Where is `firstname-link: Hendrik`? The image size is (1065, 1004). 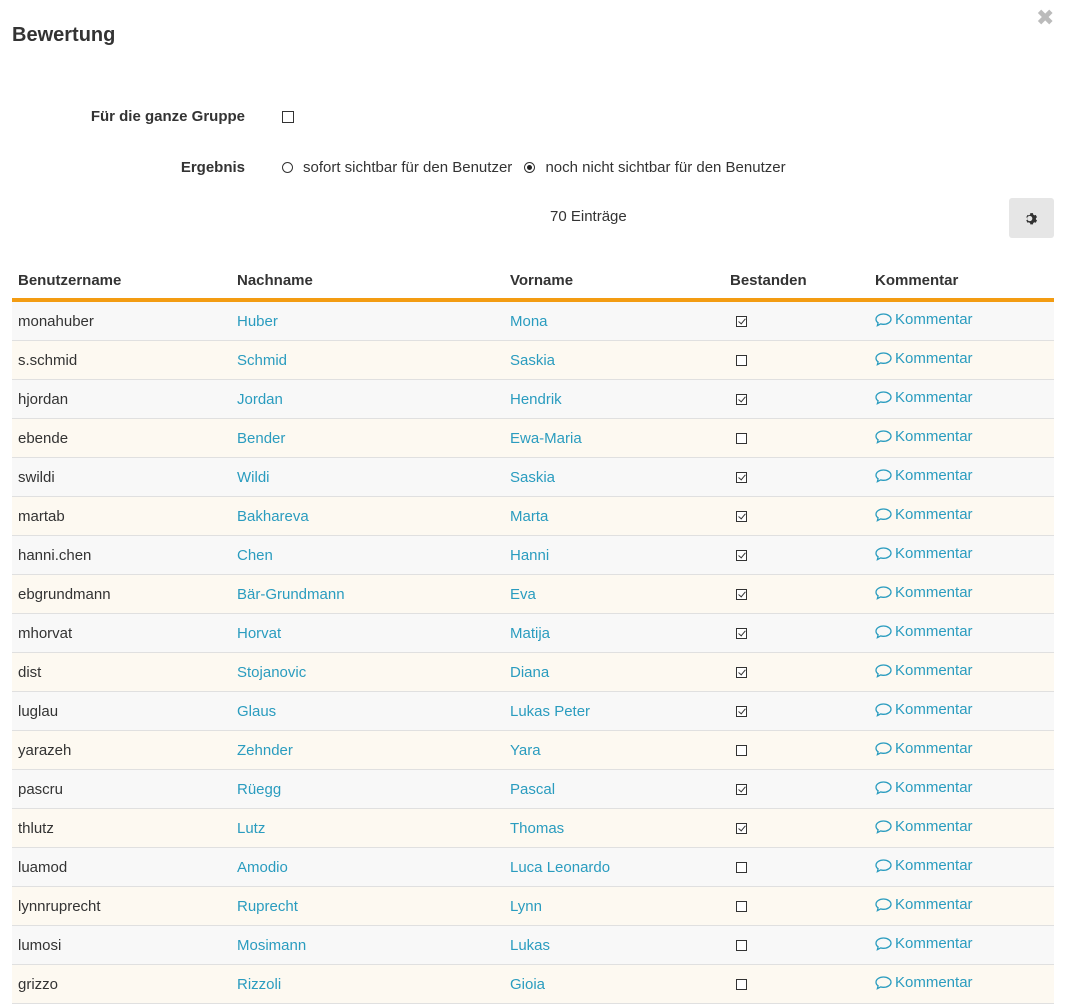 firstname-link: Hendrik is located at coordinates (614, 399).